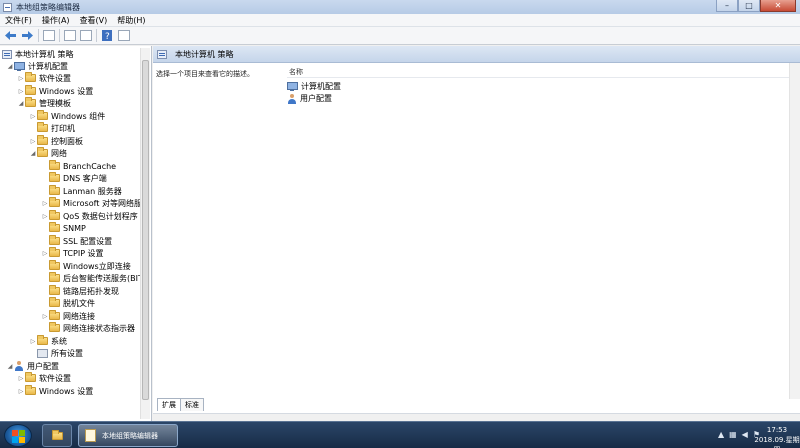 The image size is (800, 448). What do you see at coordinates (88, 328) in the screenshot?
I see `tree-item-ncsi: 网络连接状态指示器` at bounding box center [88, 328].